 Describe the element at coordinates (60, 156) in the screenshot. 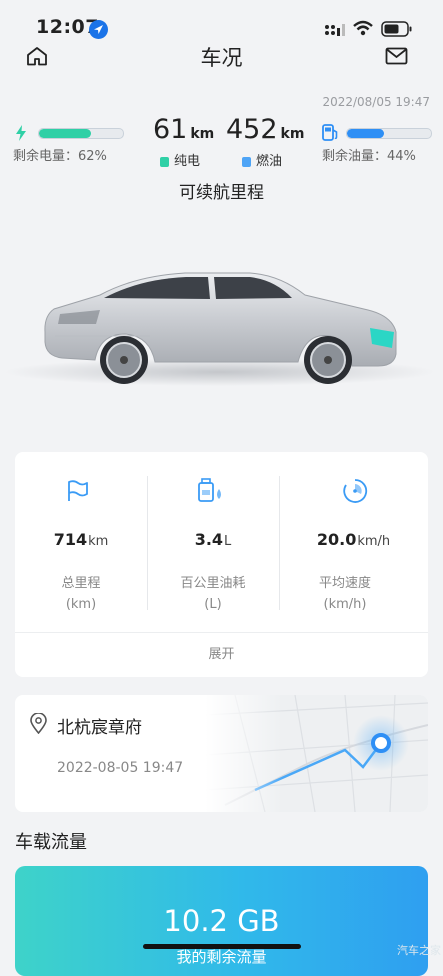

I see `battery-level-label: 剩余电量：62%` at that location.